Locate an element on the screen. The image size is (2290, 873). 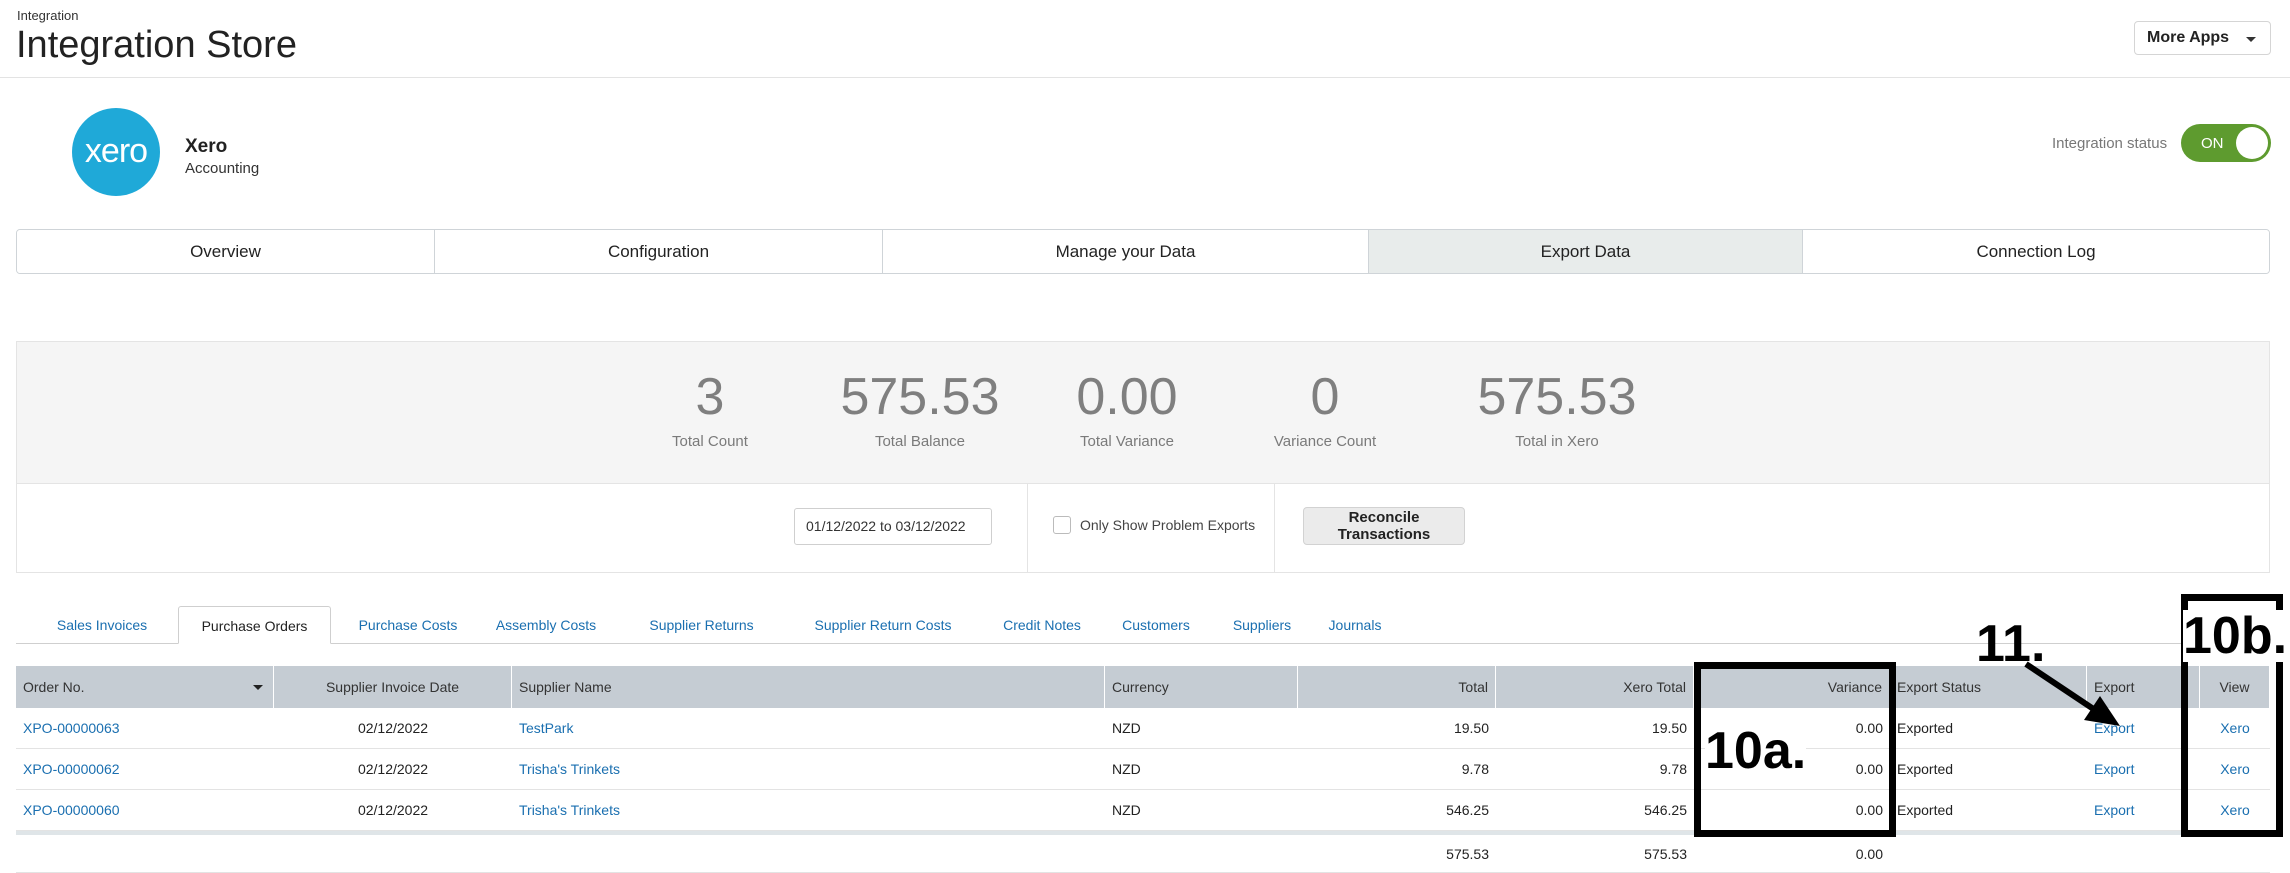
date-range-input: 01/12/2022 to 03/12/2022 is located at coordinates (893, 526).